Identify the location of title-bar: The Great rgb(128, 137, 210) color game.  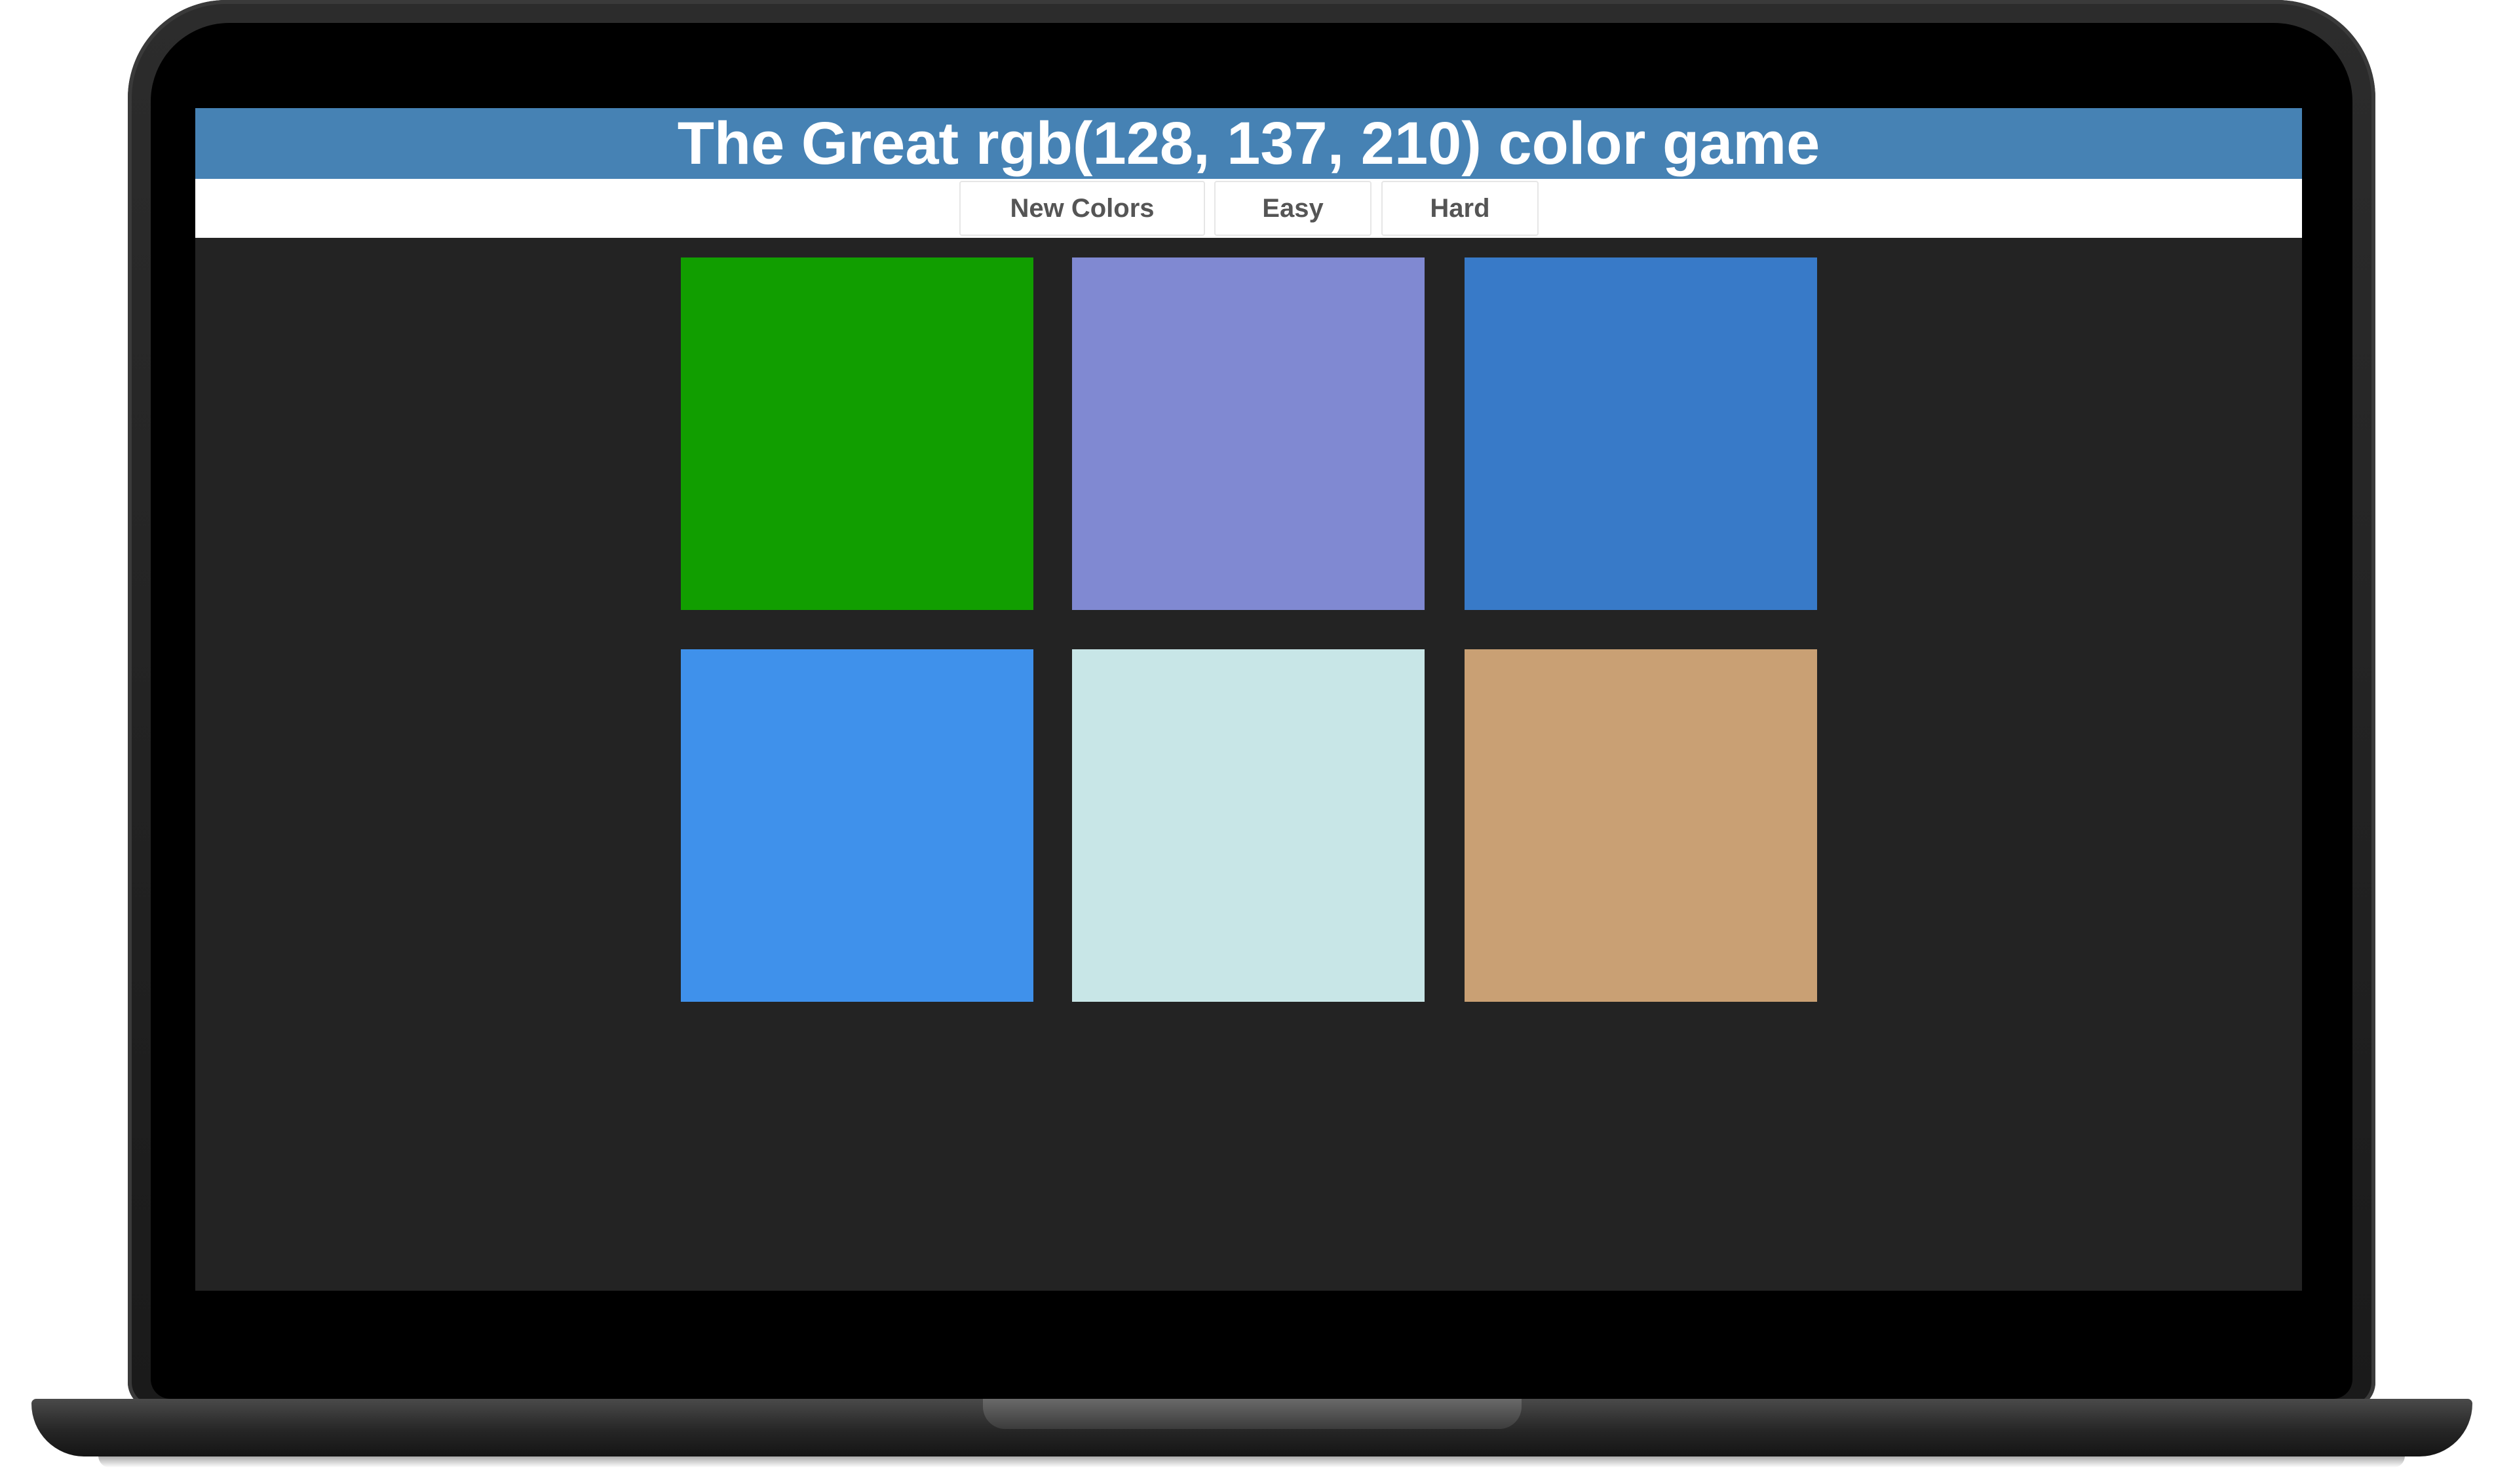
(1248, 143).